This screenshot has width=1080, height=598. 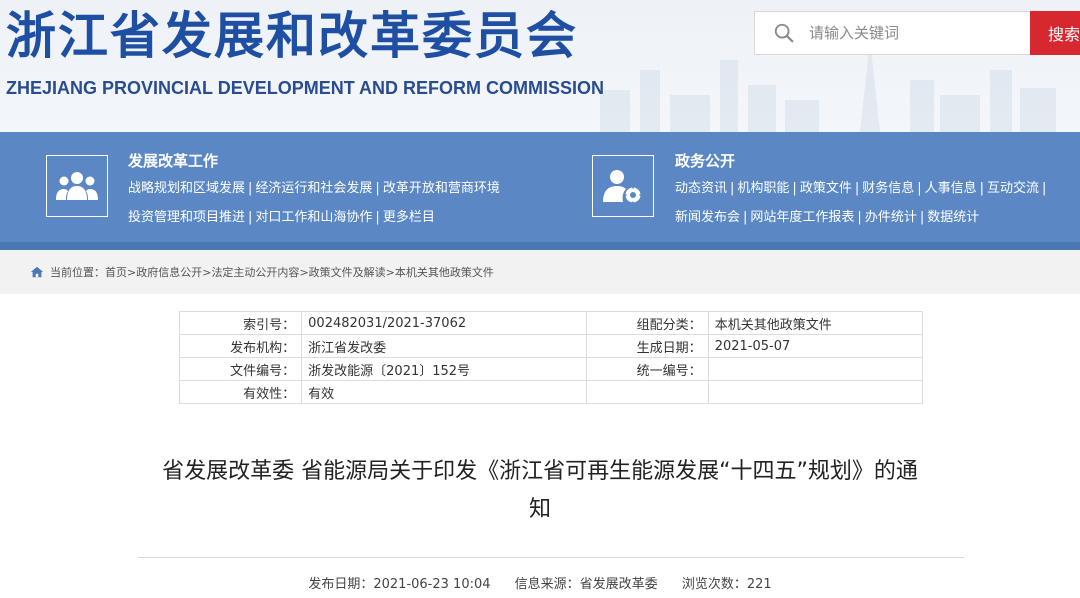 I want to click on nav-icon-box-government, so click(x=623, y=186).